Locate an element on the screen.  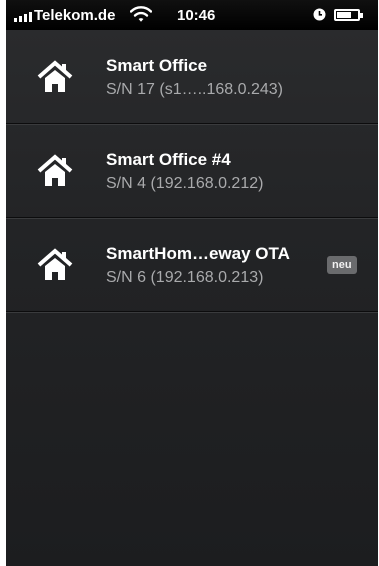
device-name: Smart Office #4 is located at coordinates (168, 159).